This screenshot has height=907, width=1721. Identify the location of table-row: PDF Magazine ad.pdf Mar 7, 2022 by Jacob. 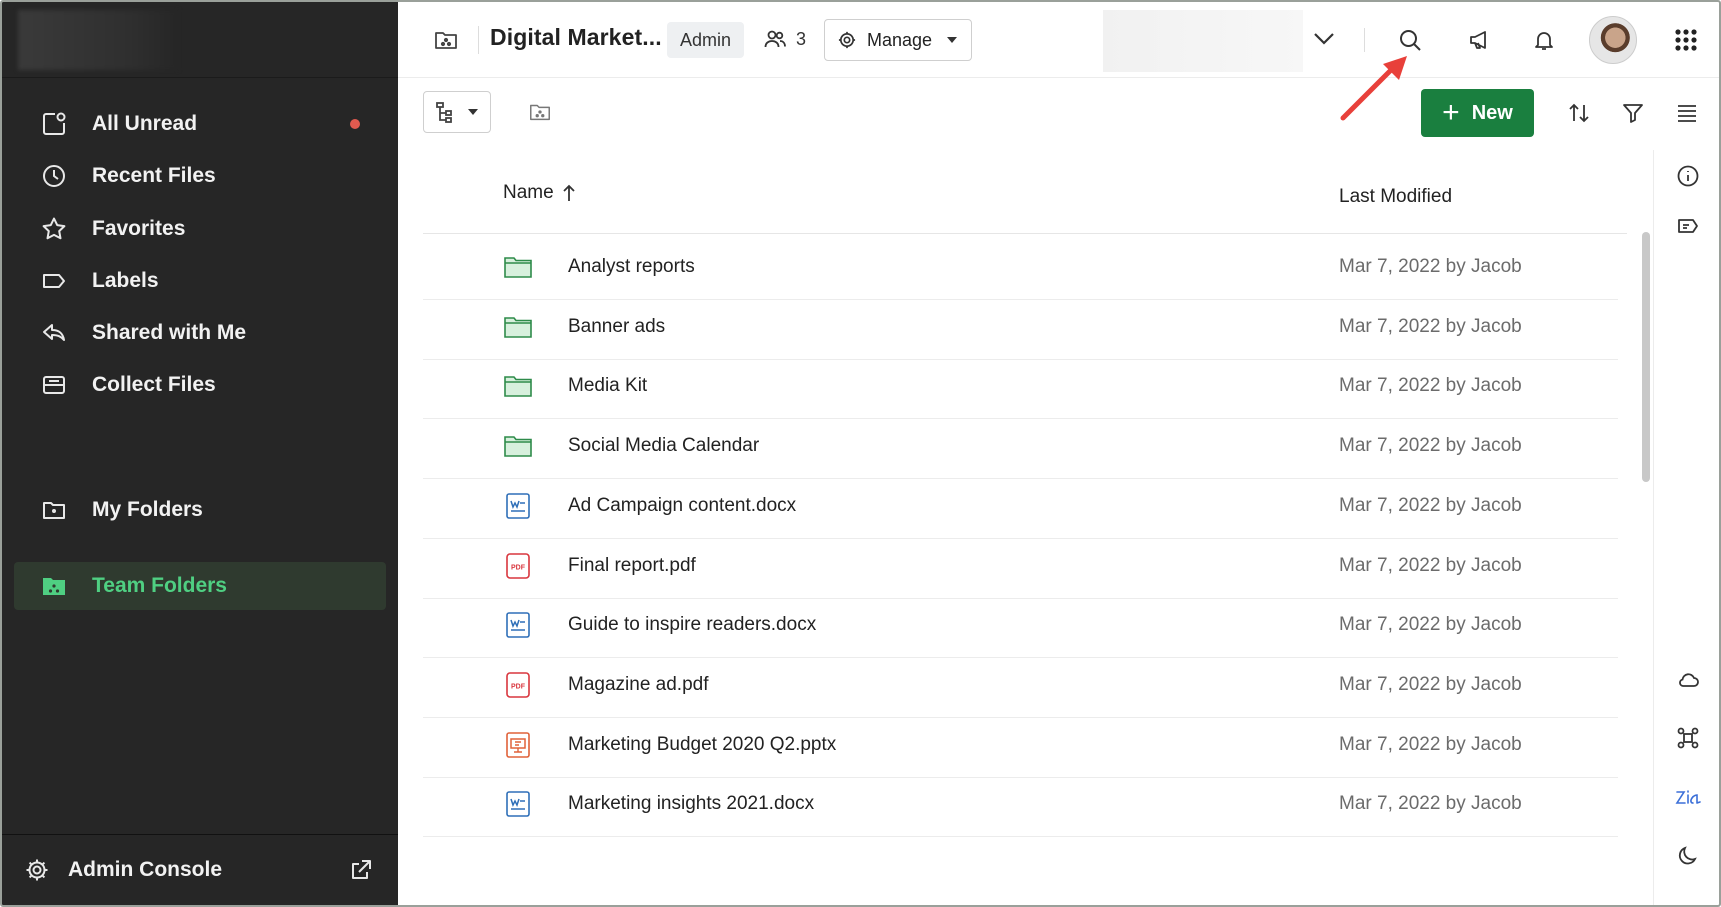
(1020, 685).